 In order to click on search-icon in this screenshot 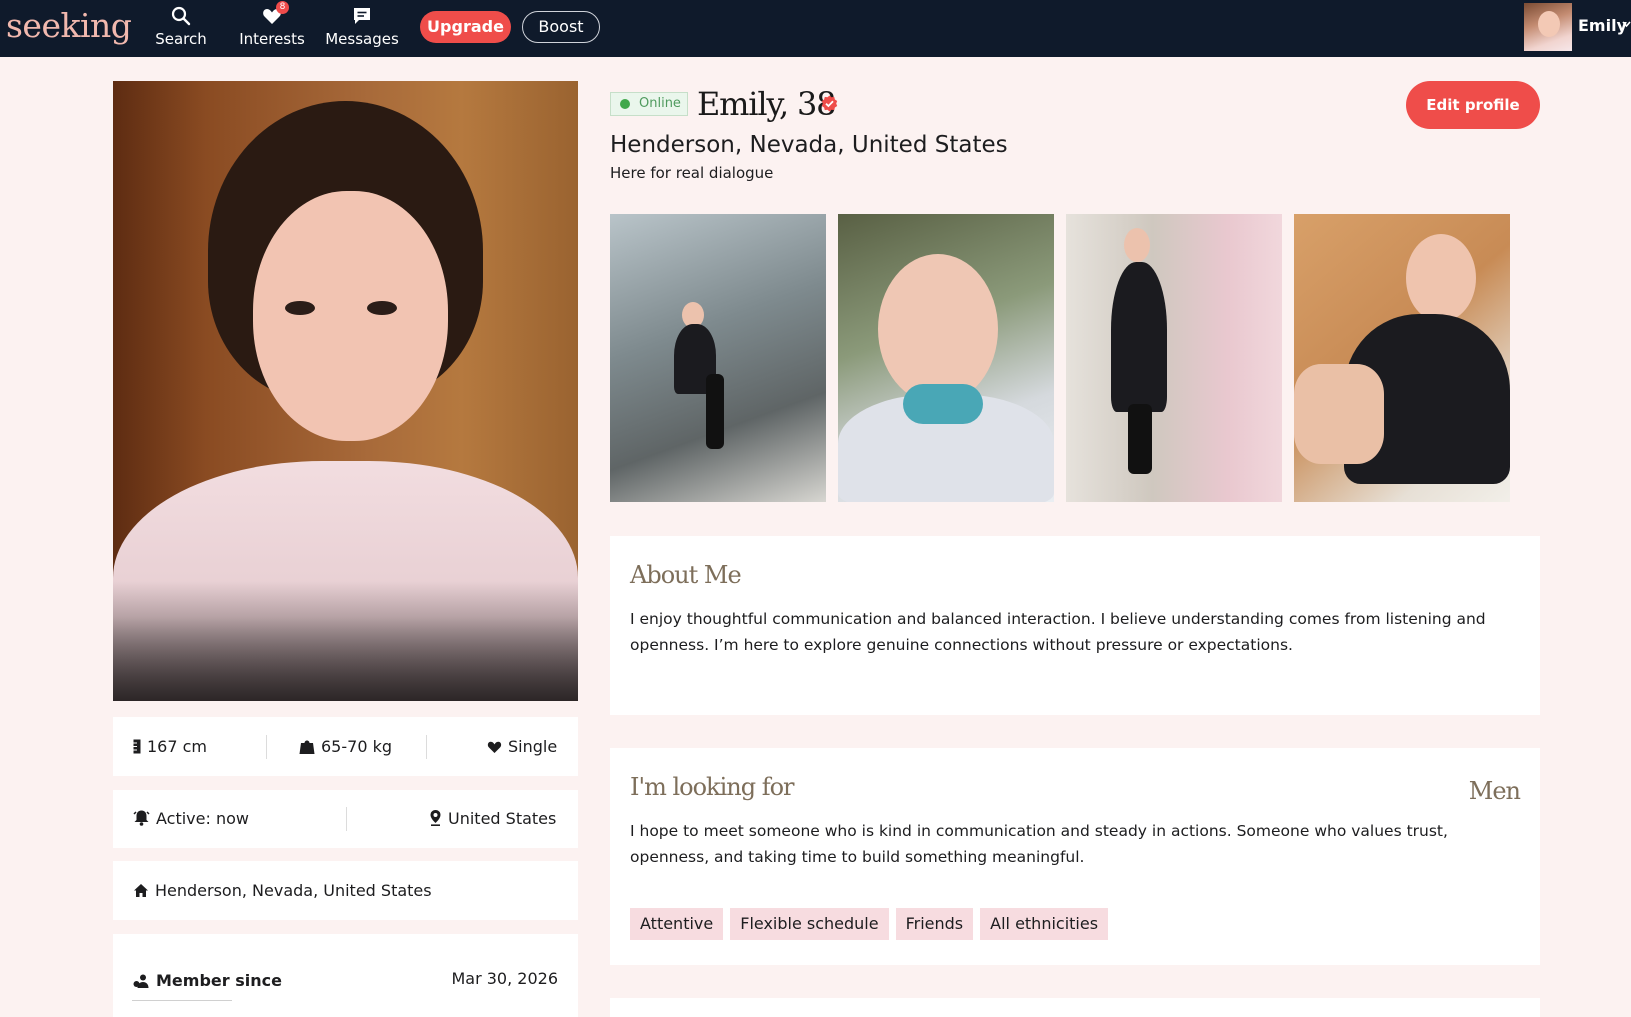, I will do `click(181, 16)`.